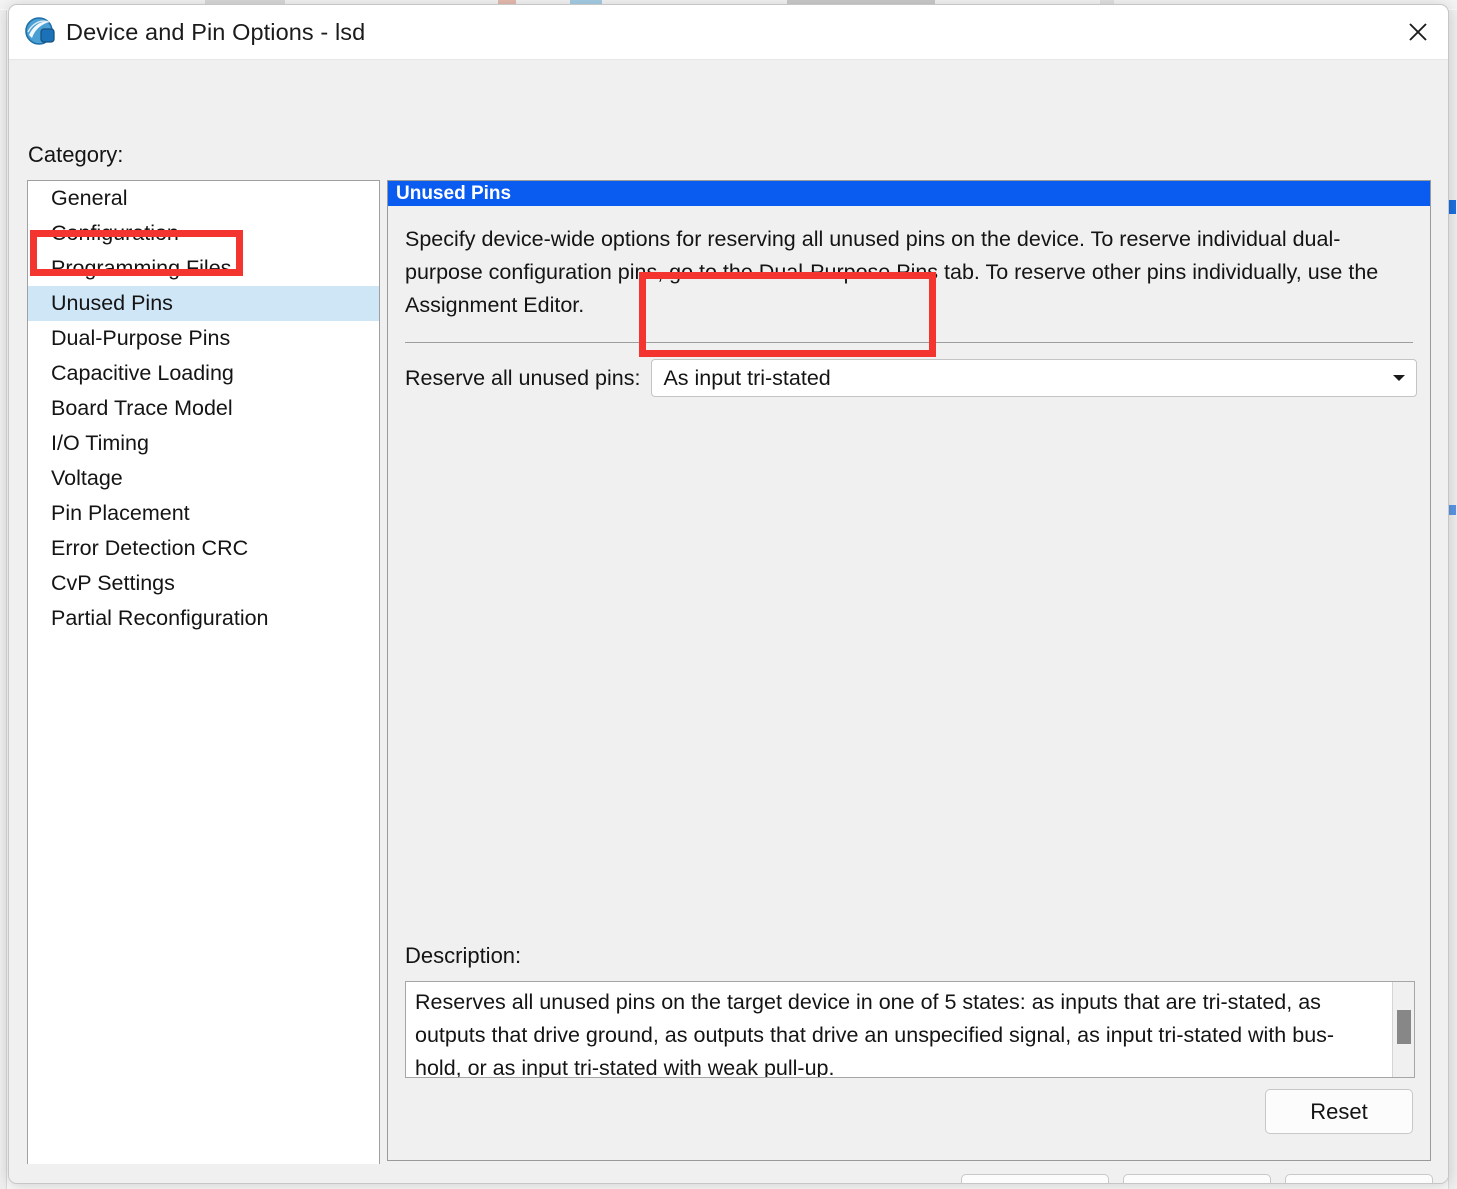  I want to click on close-icon, so click(1418, 32).